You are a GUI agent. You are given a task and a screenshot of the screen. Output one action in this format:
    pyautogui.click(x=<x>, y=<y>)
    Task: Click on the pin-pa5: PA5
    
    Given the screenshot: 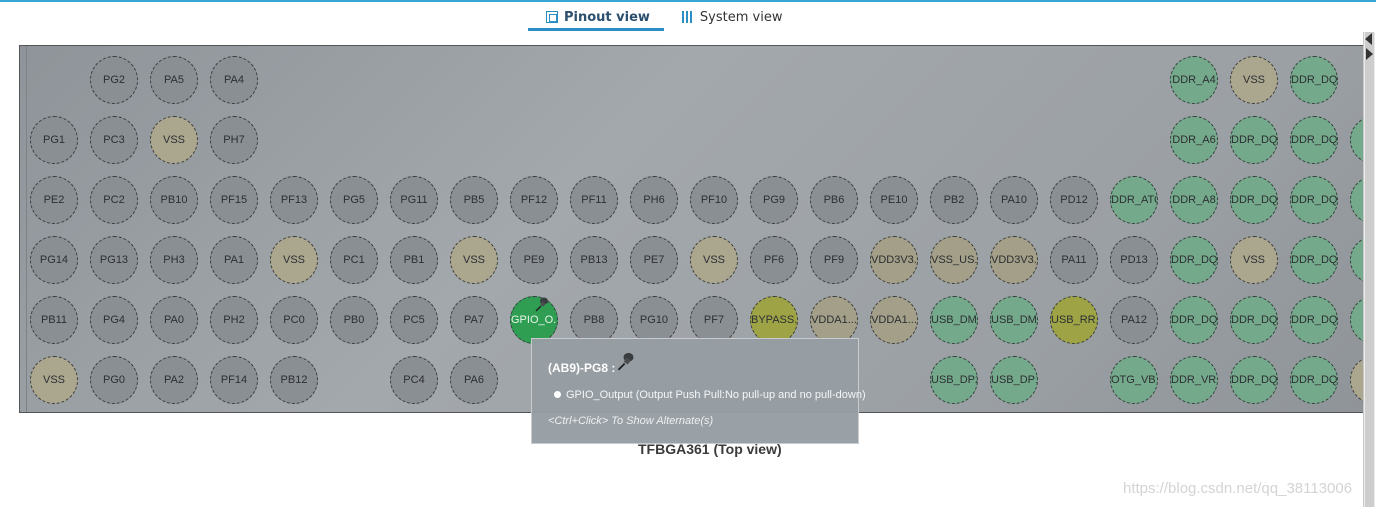 What is the action you would take?
    pyautogui.click(x=174, y=80)
    